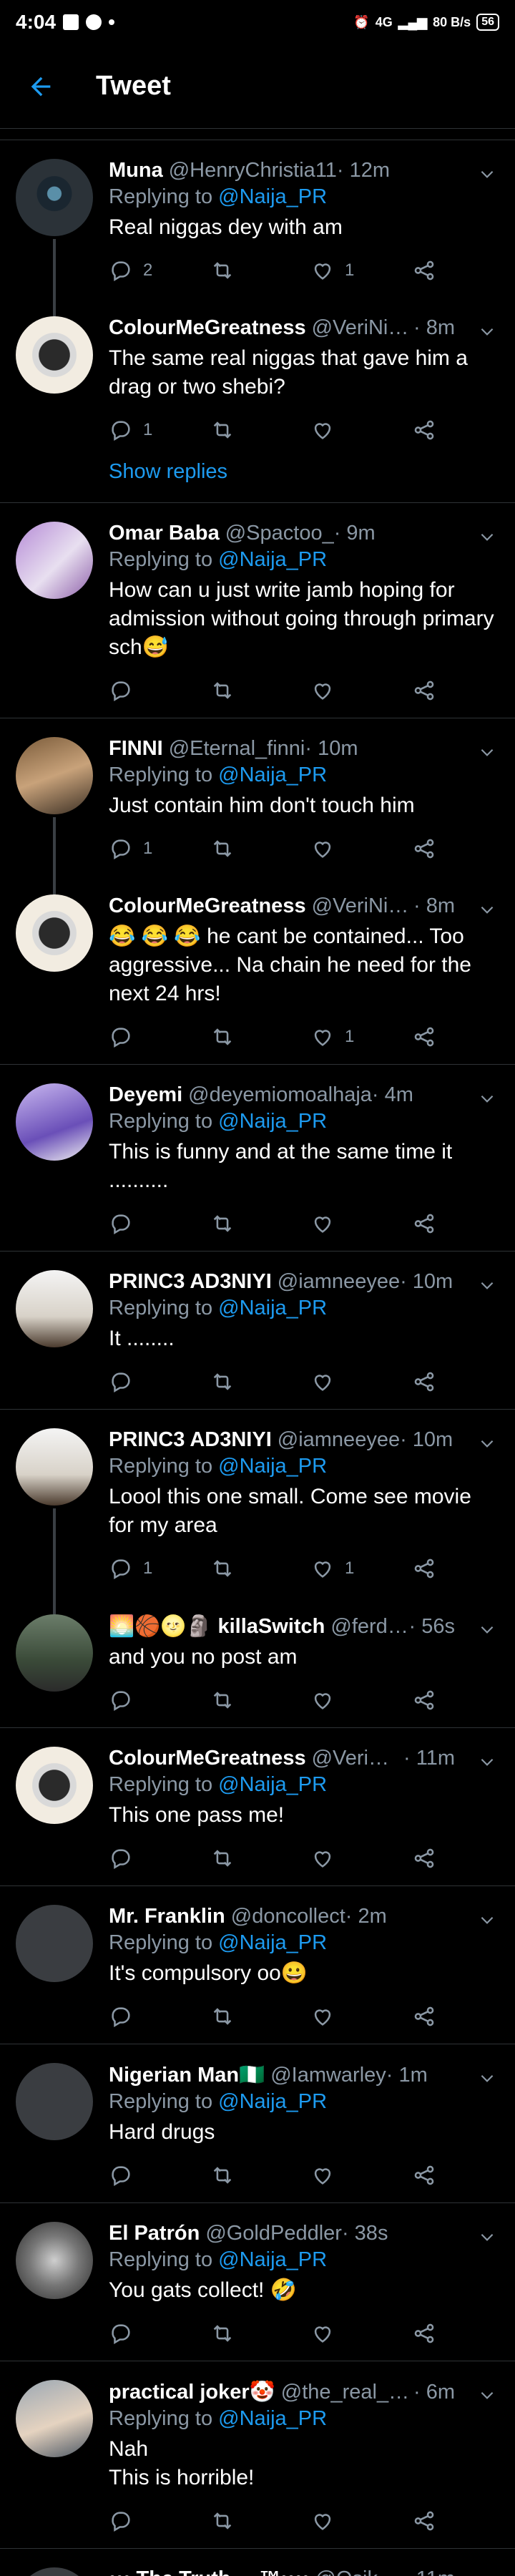 Image resolution: width=515 pixels, height=2576 pixels. Describe the element at coordinates (273, 2233) in the screenshot. I see `username: @GoldPeddler` at that location.